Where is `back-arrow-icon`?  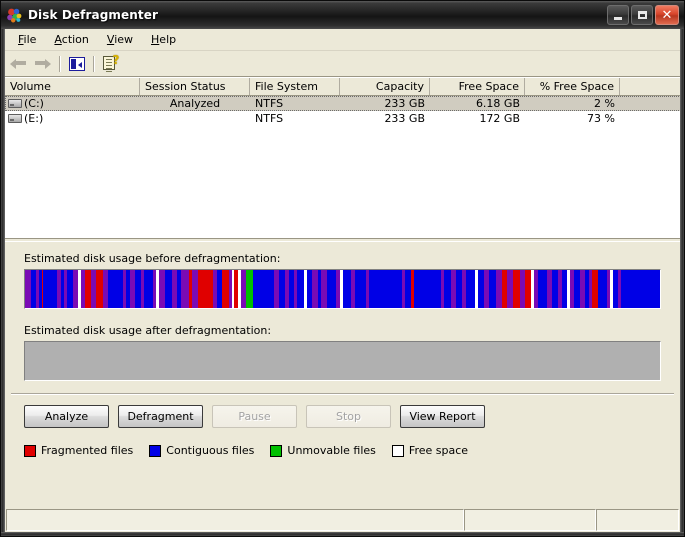 back-arrow-icon is located at coordinates (18, 63).